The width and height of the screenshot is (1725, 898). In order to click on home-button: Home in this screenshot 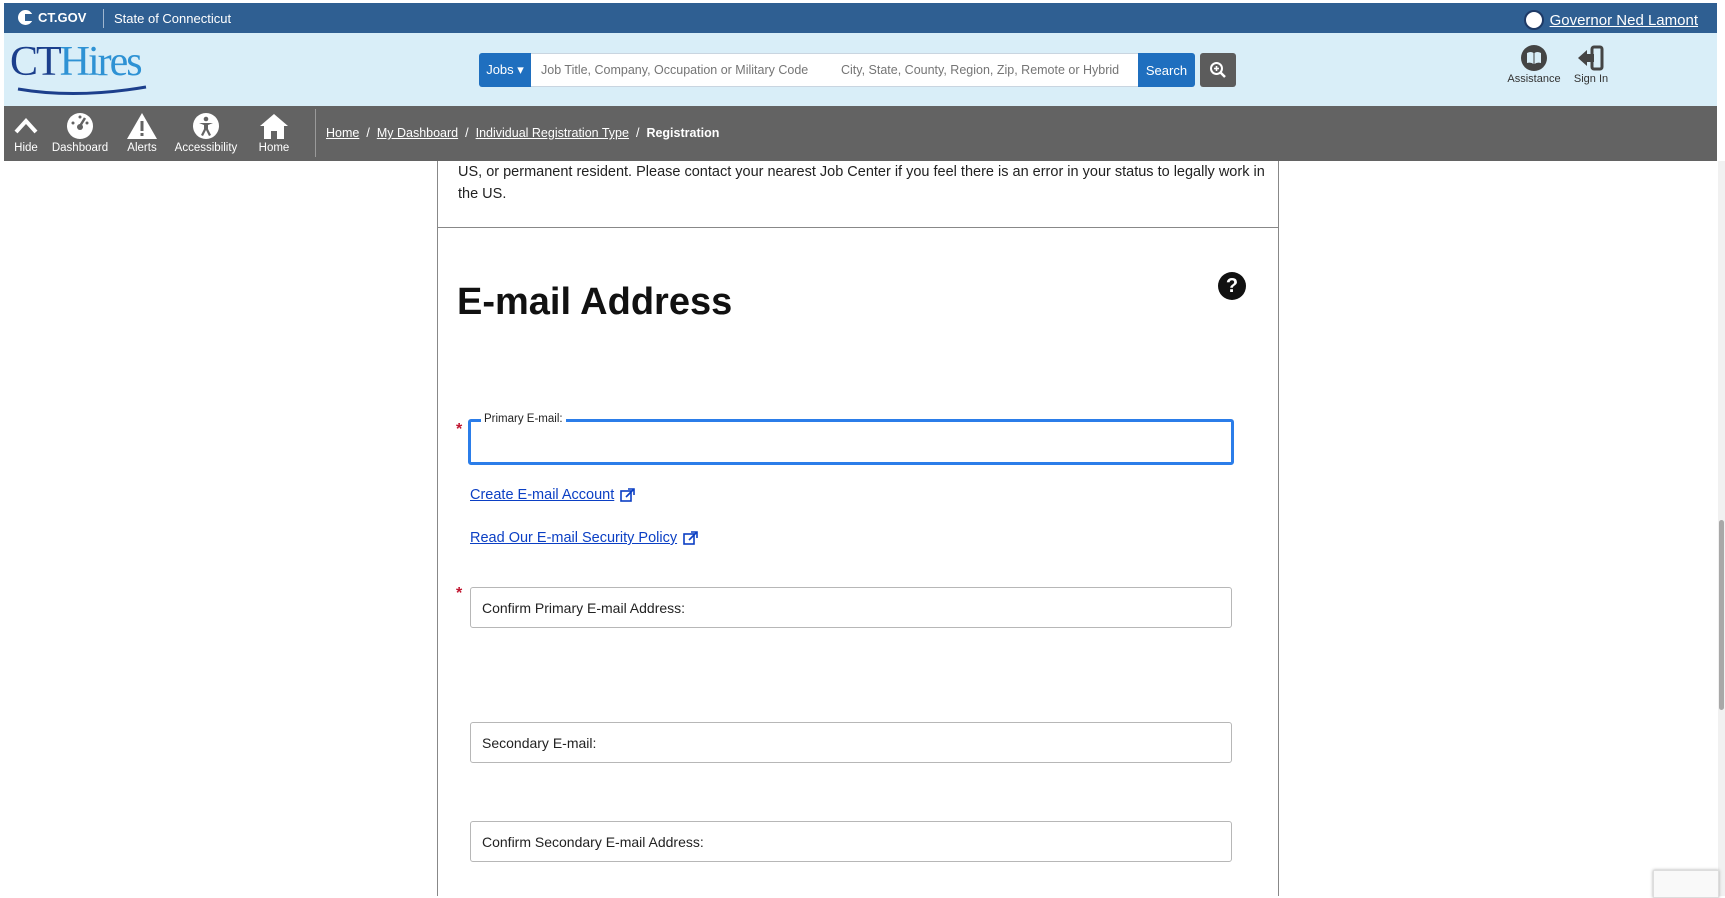, I will do `click(274, 132)`.